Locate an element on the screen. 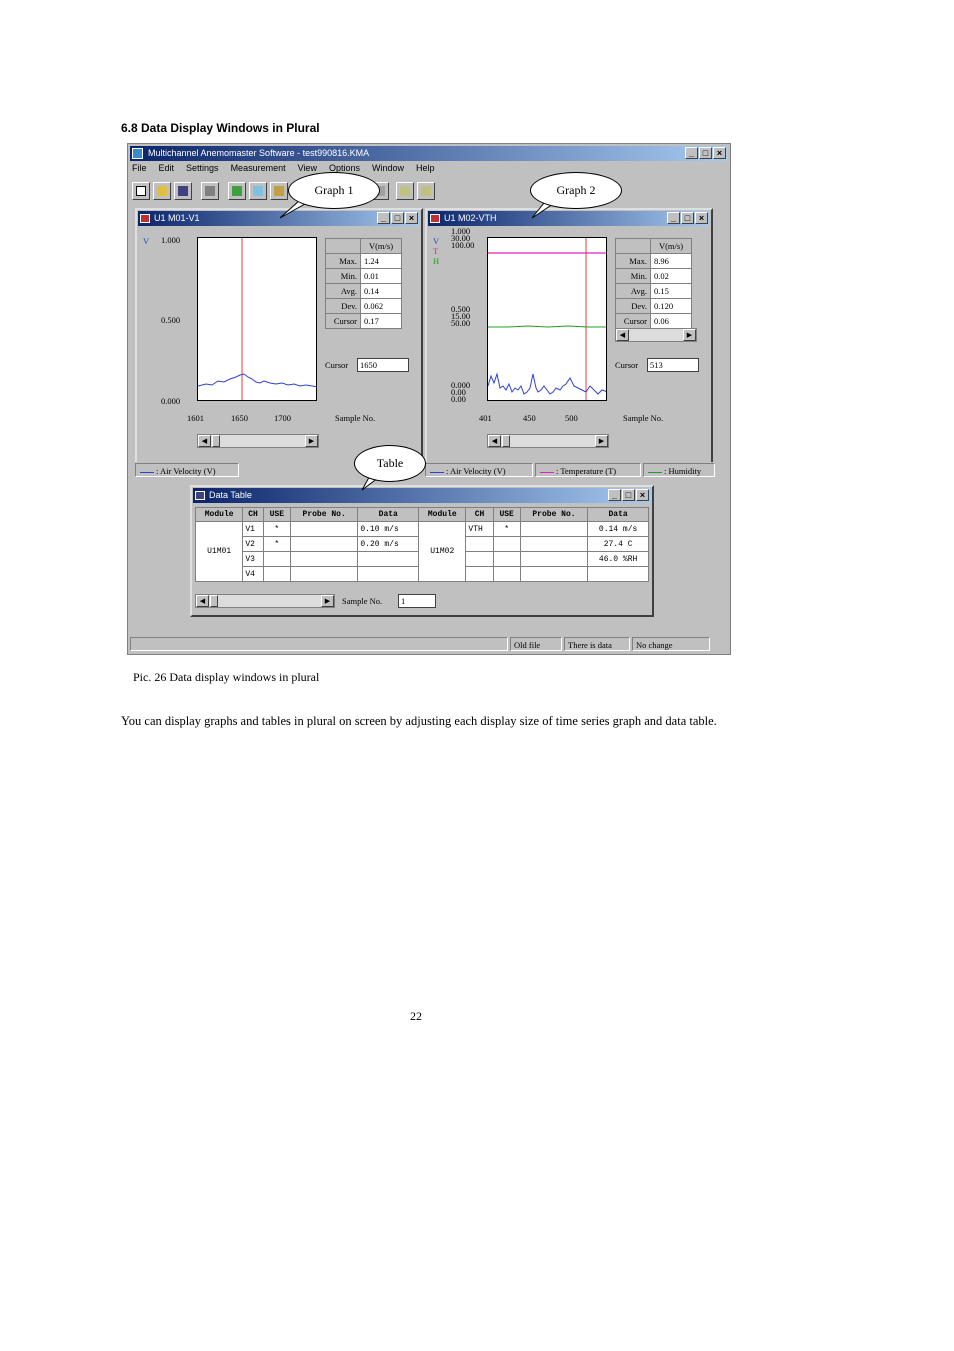  graph2-callout: Graph 2 is located at coordinates (576, 190).